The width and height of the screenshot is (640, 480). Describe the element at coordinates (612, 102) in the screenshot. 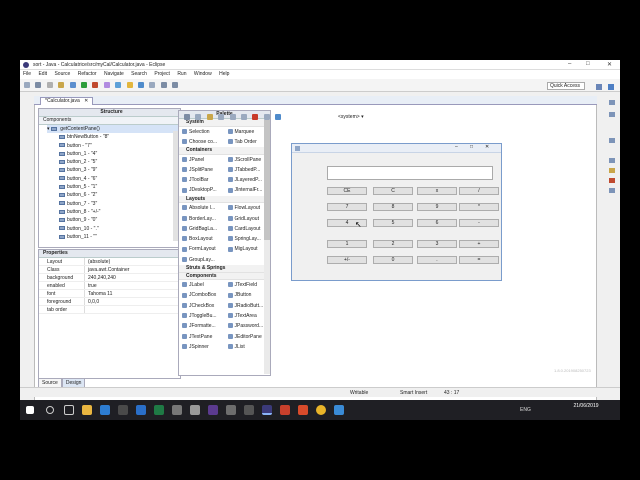

I see `restore-view-icon` at that location.